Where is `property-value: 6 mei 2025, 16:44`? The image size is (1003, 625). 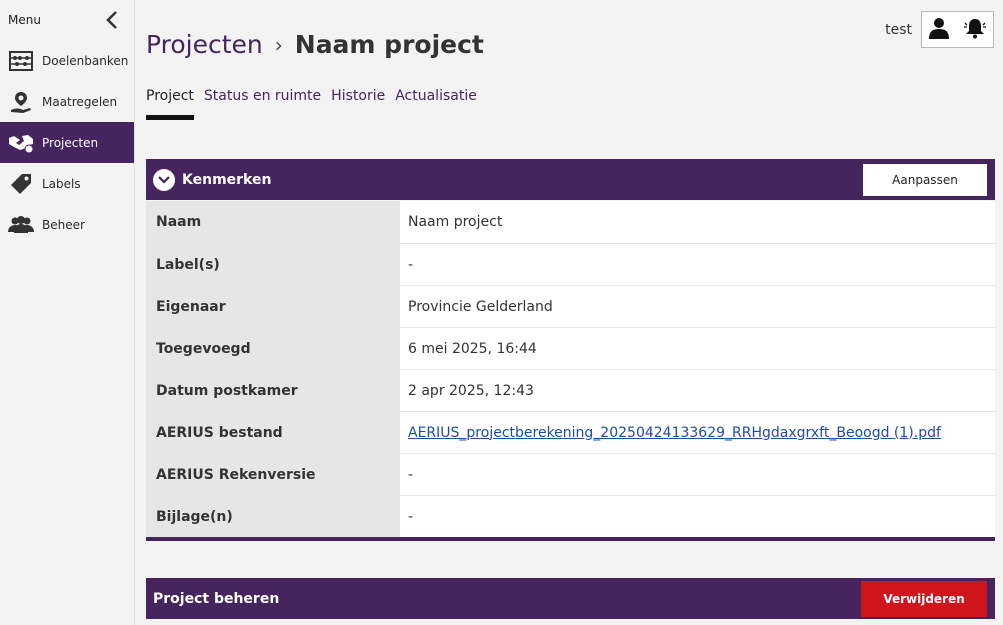 property-value: 6 mei 2025, 16:44 is located at coordinates (697, 348).